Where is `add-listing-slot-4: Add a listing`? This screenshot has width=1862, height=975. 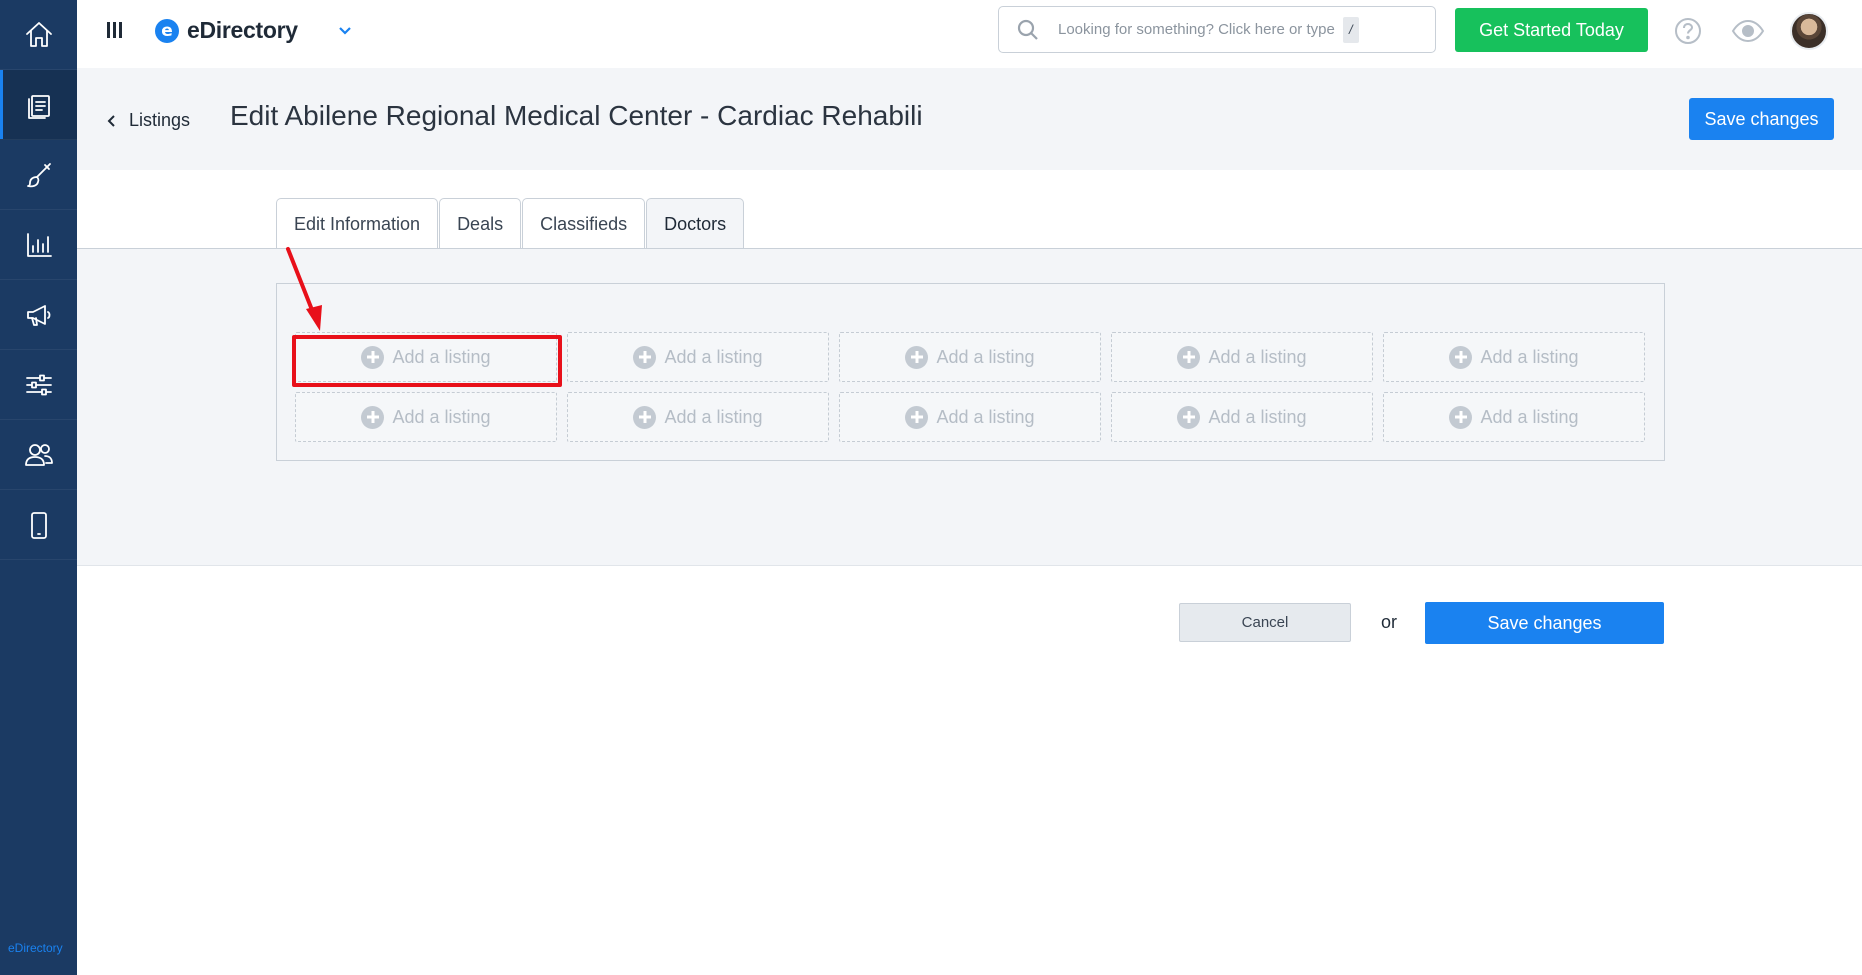
add-listing-slot-4: Add a listing is located at coordinates (1242, 357).